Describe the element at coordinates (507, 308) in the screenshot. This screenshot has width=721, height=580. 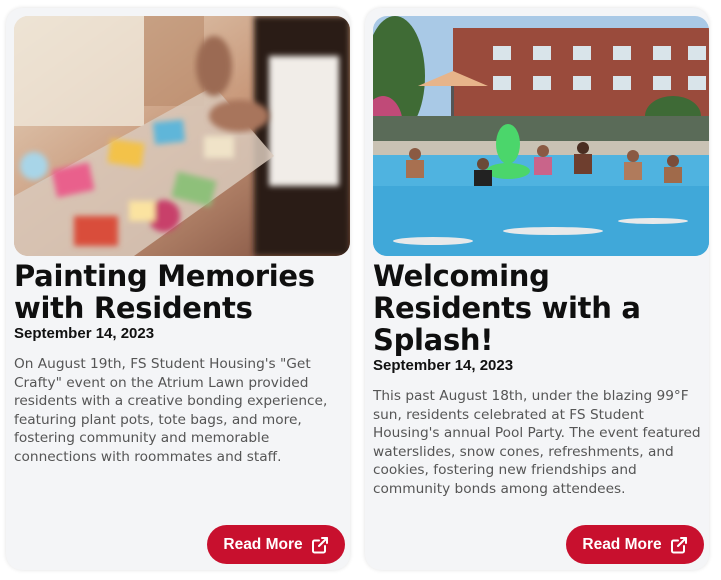
I see `article-title: Welcoming Residents with a Splash!` at that location.